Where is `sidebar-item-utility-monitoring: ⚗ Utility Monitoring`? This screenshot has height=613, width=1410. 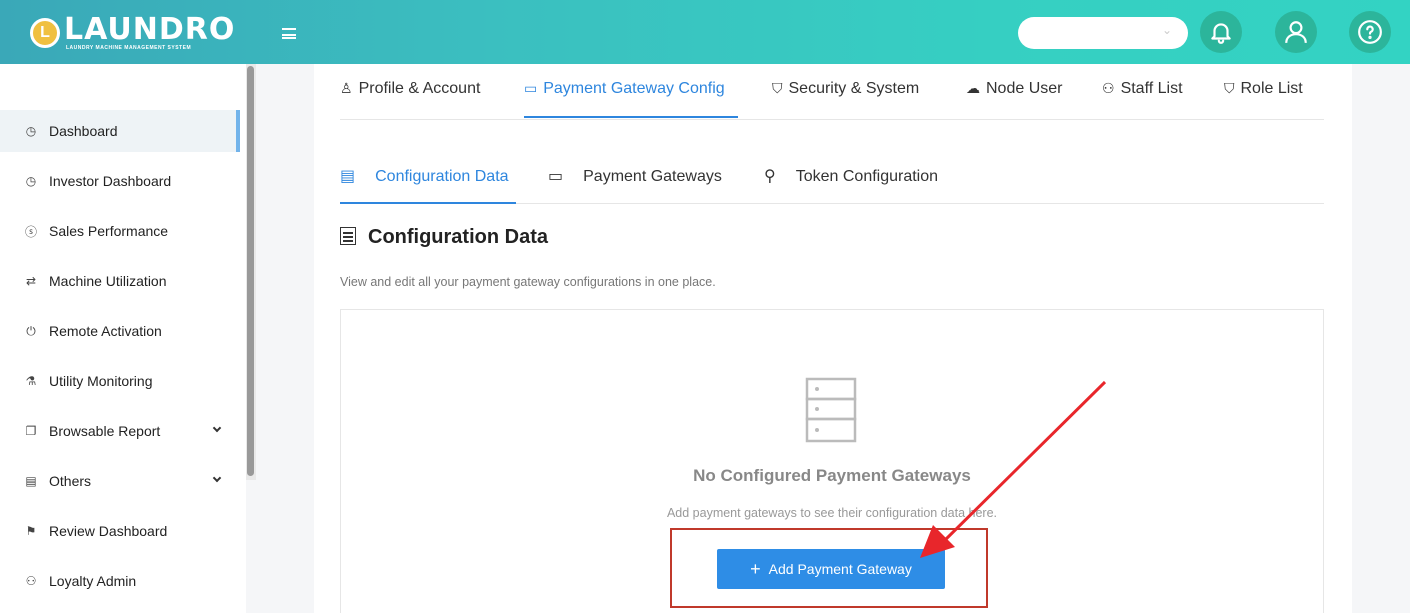
sidebar-item-utility-monitoring: ⚗ Utility Monitoring is located at coordinates (120, 381).